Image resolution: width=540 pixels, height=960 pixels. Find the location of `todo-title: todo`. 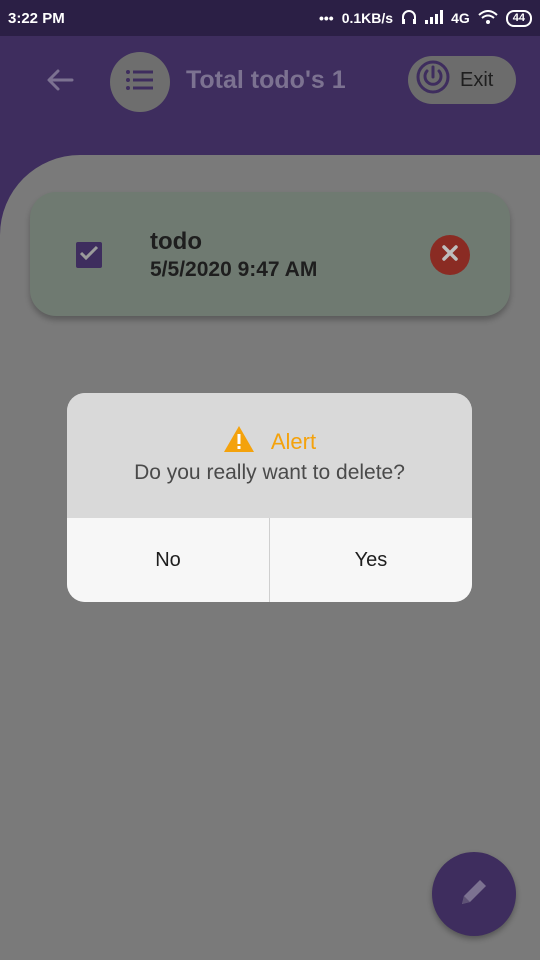

todo-title: todo is located at coordinates (176, 241).